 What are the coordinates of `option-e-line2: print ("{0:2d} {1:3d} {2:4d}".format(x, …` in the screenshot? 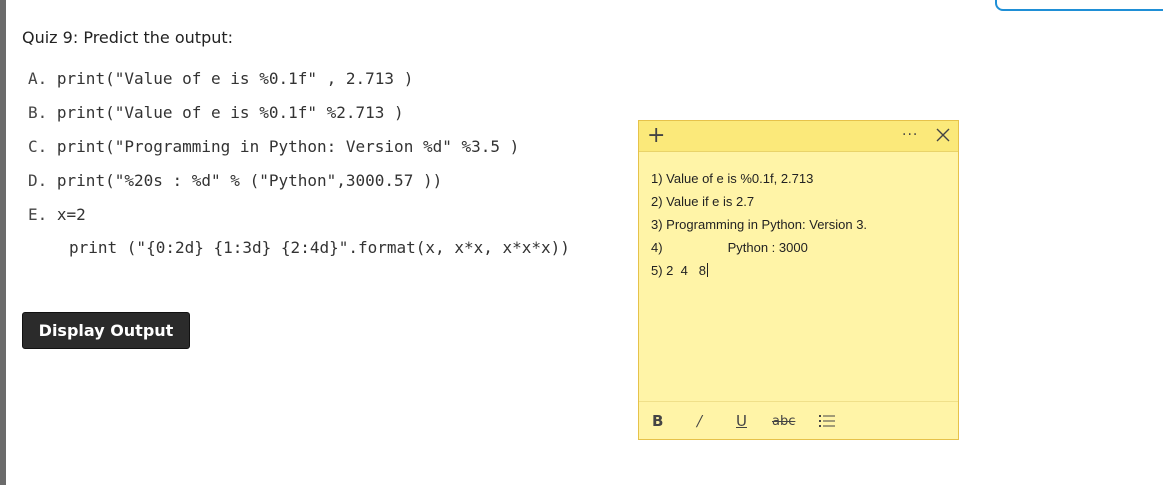 It's located at (319, 247).